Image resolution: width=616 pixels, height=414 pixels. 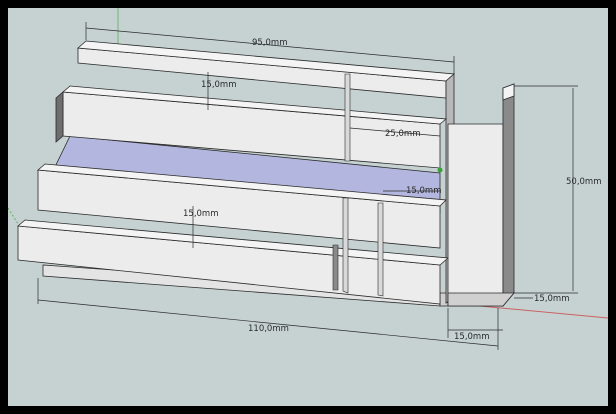 What do you see at coordinates (201, 214) in the screenshot?
I see `dim-inner-gap-mid: 15,0mm` at bounding box center [201, 214].